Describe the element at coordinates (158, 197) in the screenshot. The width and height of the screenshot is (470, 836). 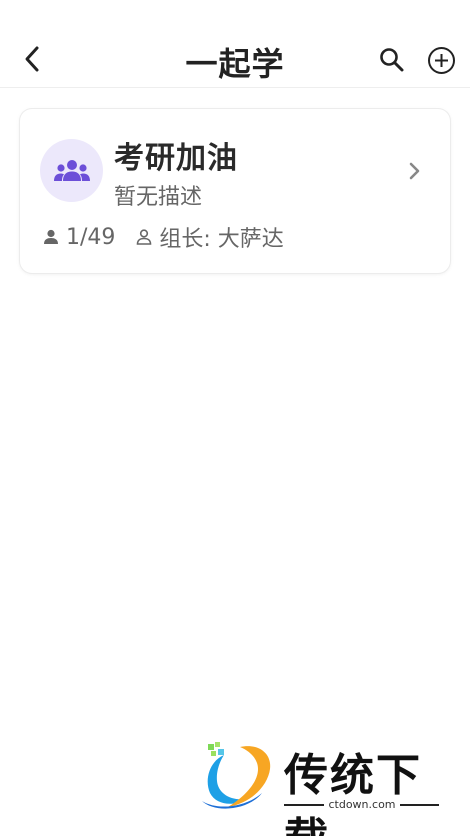
I see `group-description: 暂无描述` at that location.